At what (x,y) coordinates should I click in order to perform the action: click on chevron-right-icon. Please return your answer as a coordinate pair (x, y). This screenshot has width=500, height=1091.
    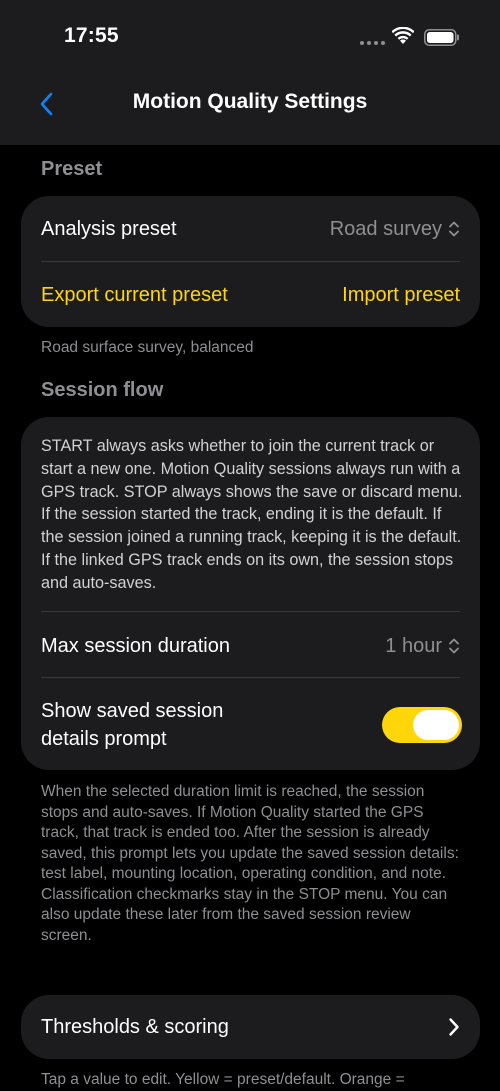
    Looking at the image, I should click on (454, 1027).